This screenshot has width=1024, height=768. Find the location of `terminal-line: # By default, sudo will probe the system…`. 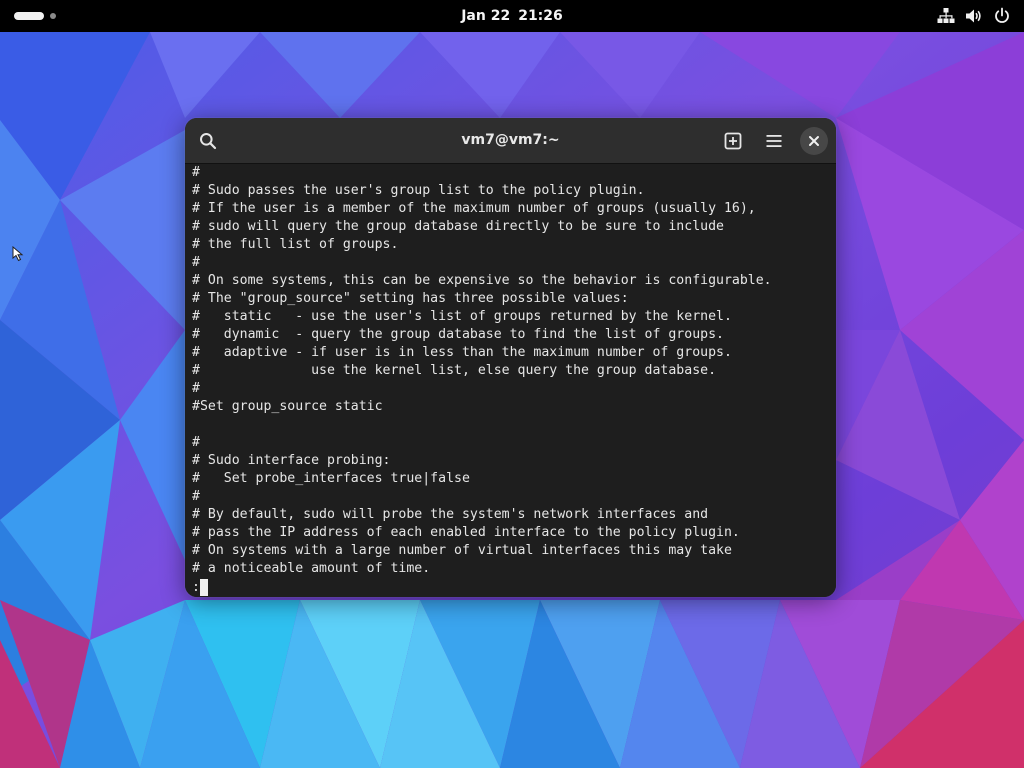

terminal-line: # By default, sudo will probe the system… is located at coordinates (450, 514).